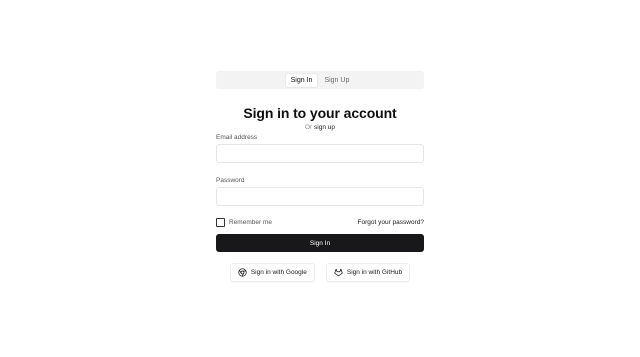  I want to click on options-row: Remember me Forgot your password?, so click(320, 222).